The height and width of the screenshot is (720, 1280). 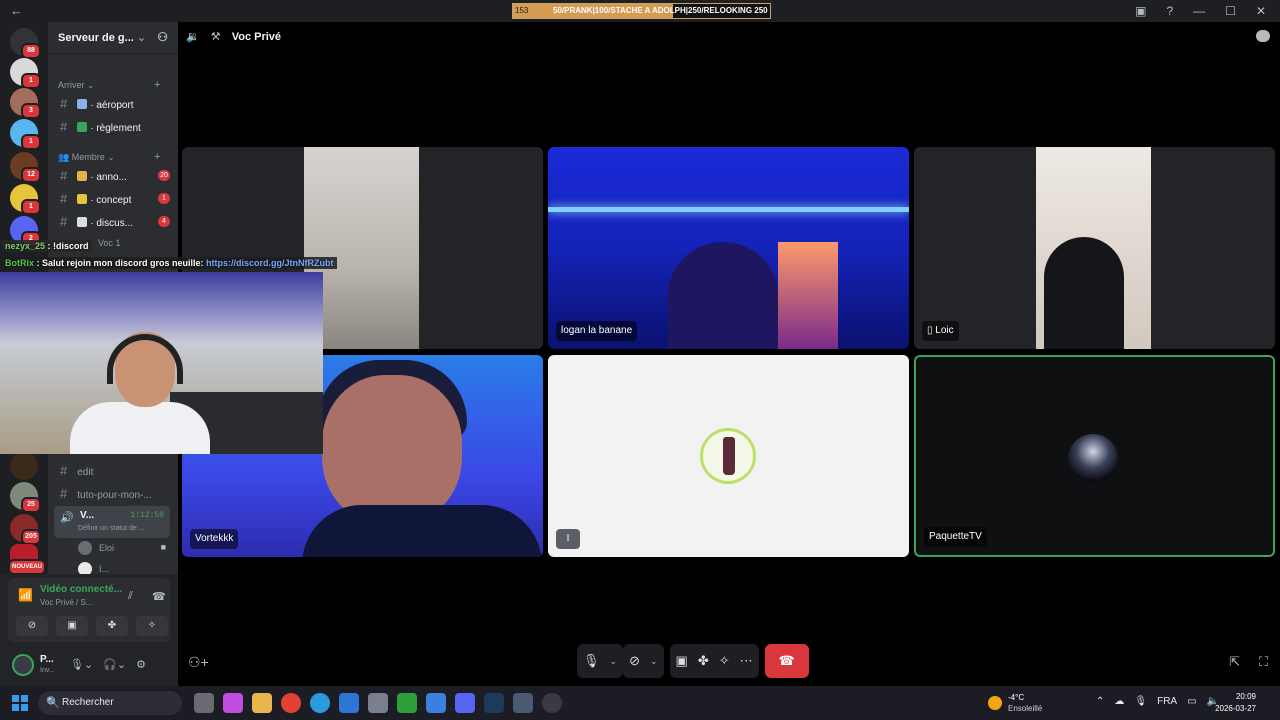 I want to click on fullscreen-icon: ⛶, so click(x=1263, y=662).